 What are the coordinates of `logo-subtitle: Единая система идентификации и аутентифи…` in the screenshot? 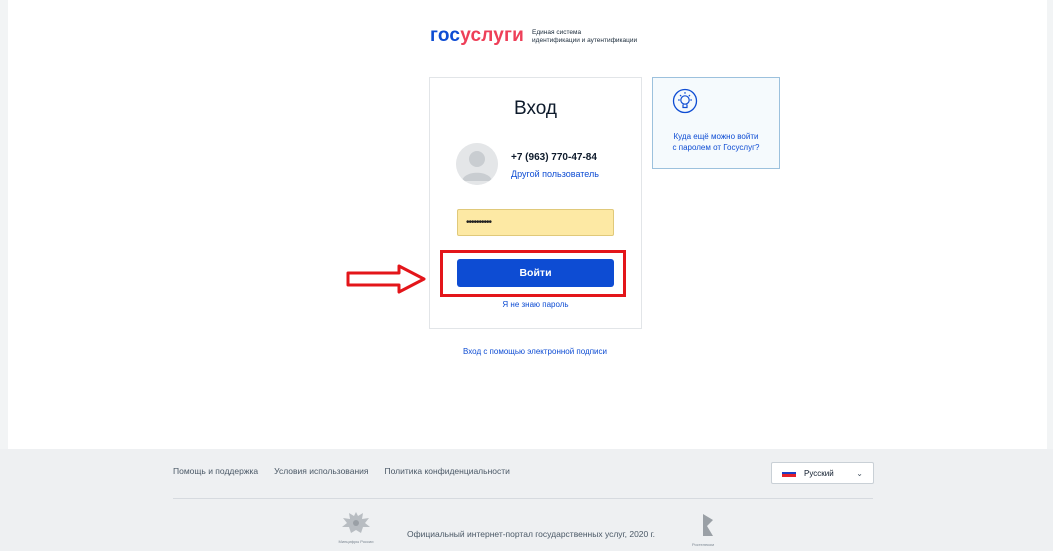 It's located at (584, 37).